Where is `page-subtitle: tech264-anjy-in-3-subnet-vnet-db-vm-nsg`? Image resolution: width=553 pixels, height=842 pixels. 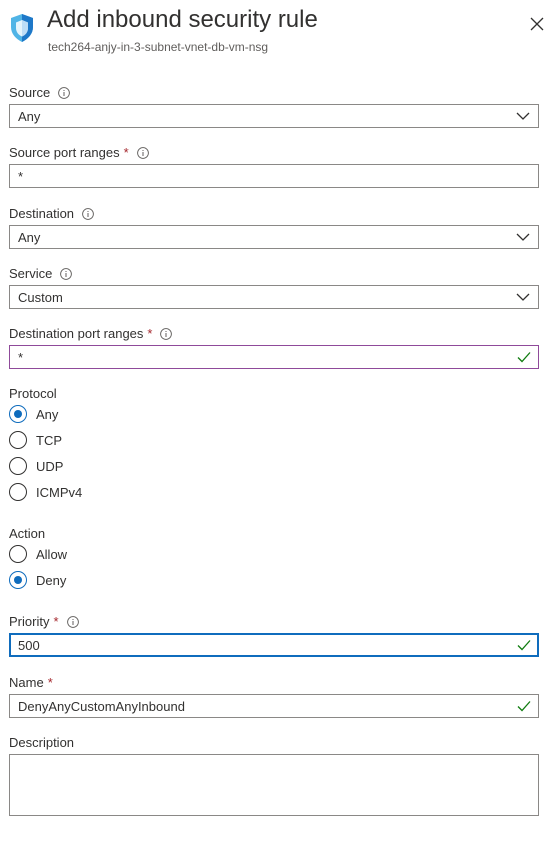
page-subtitle: tech264-anjy-in-3-subnet-vnet-db-vm-nsg is located at coordinates (158, 47).